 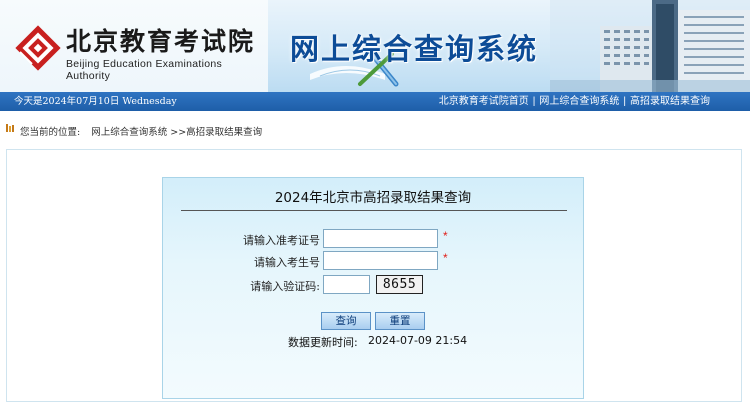 I want to click on nav-links: 北京教育考试院首页 | 网上综合查询系统 | 高招录取结果查询, so click(x=574, y=101).